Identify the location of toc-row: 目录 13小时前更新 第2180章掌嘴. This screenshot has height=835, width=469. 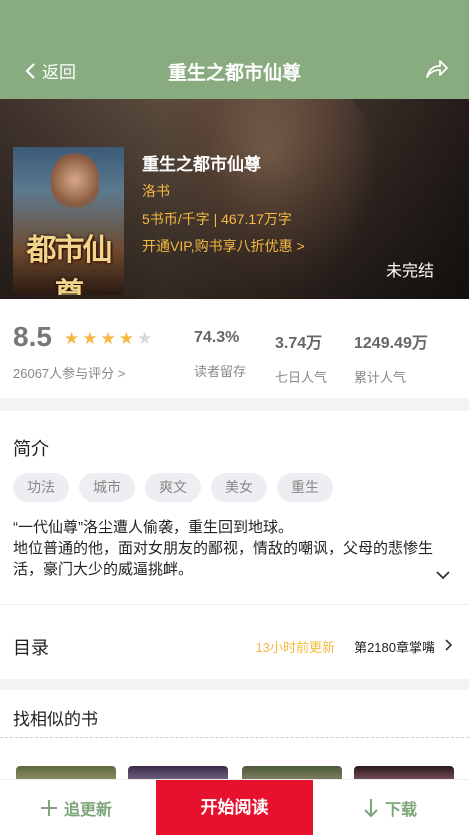
(234, 641).